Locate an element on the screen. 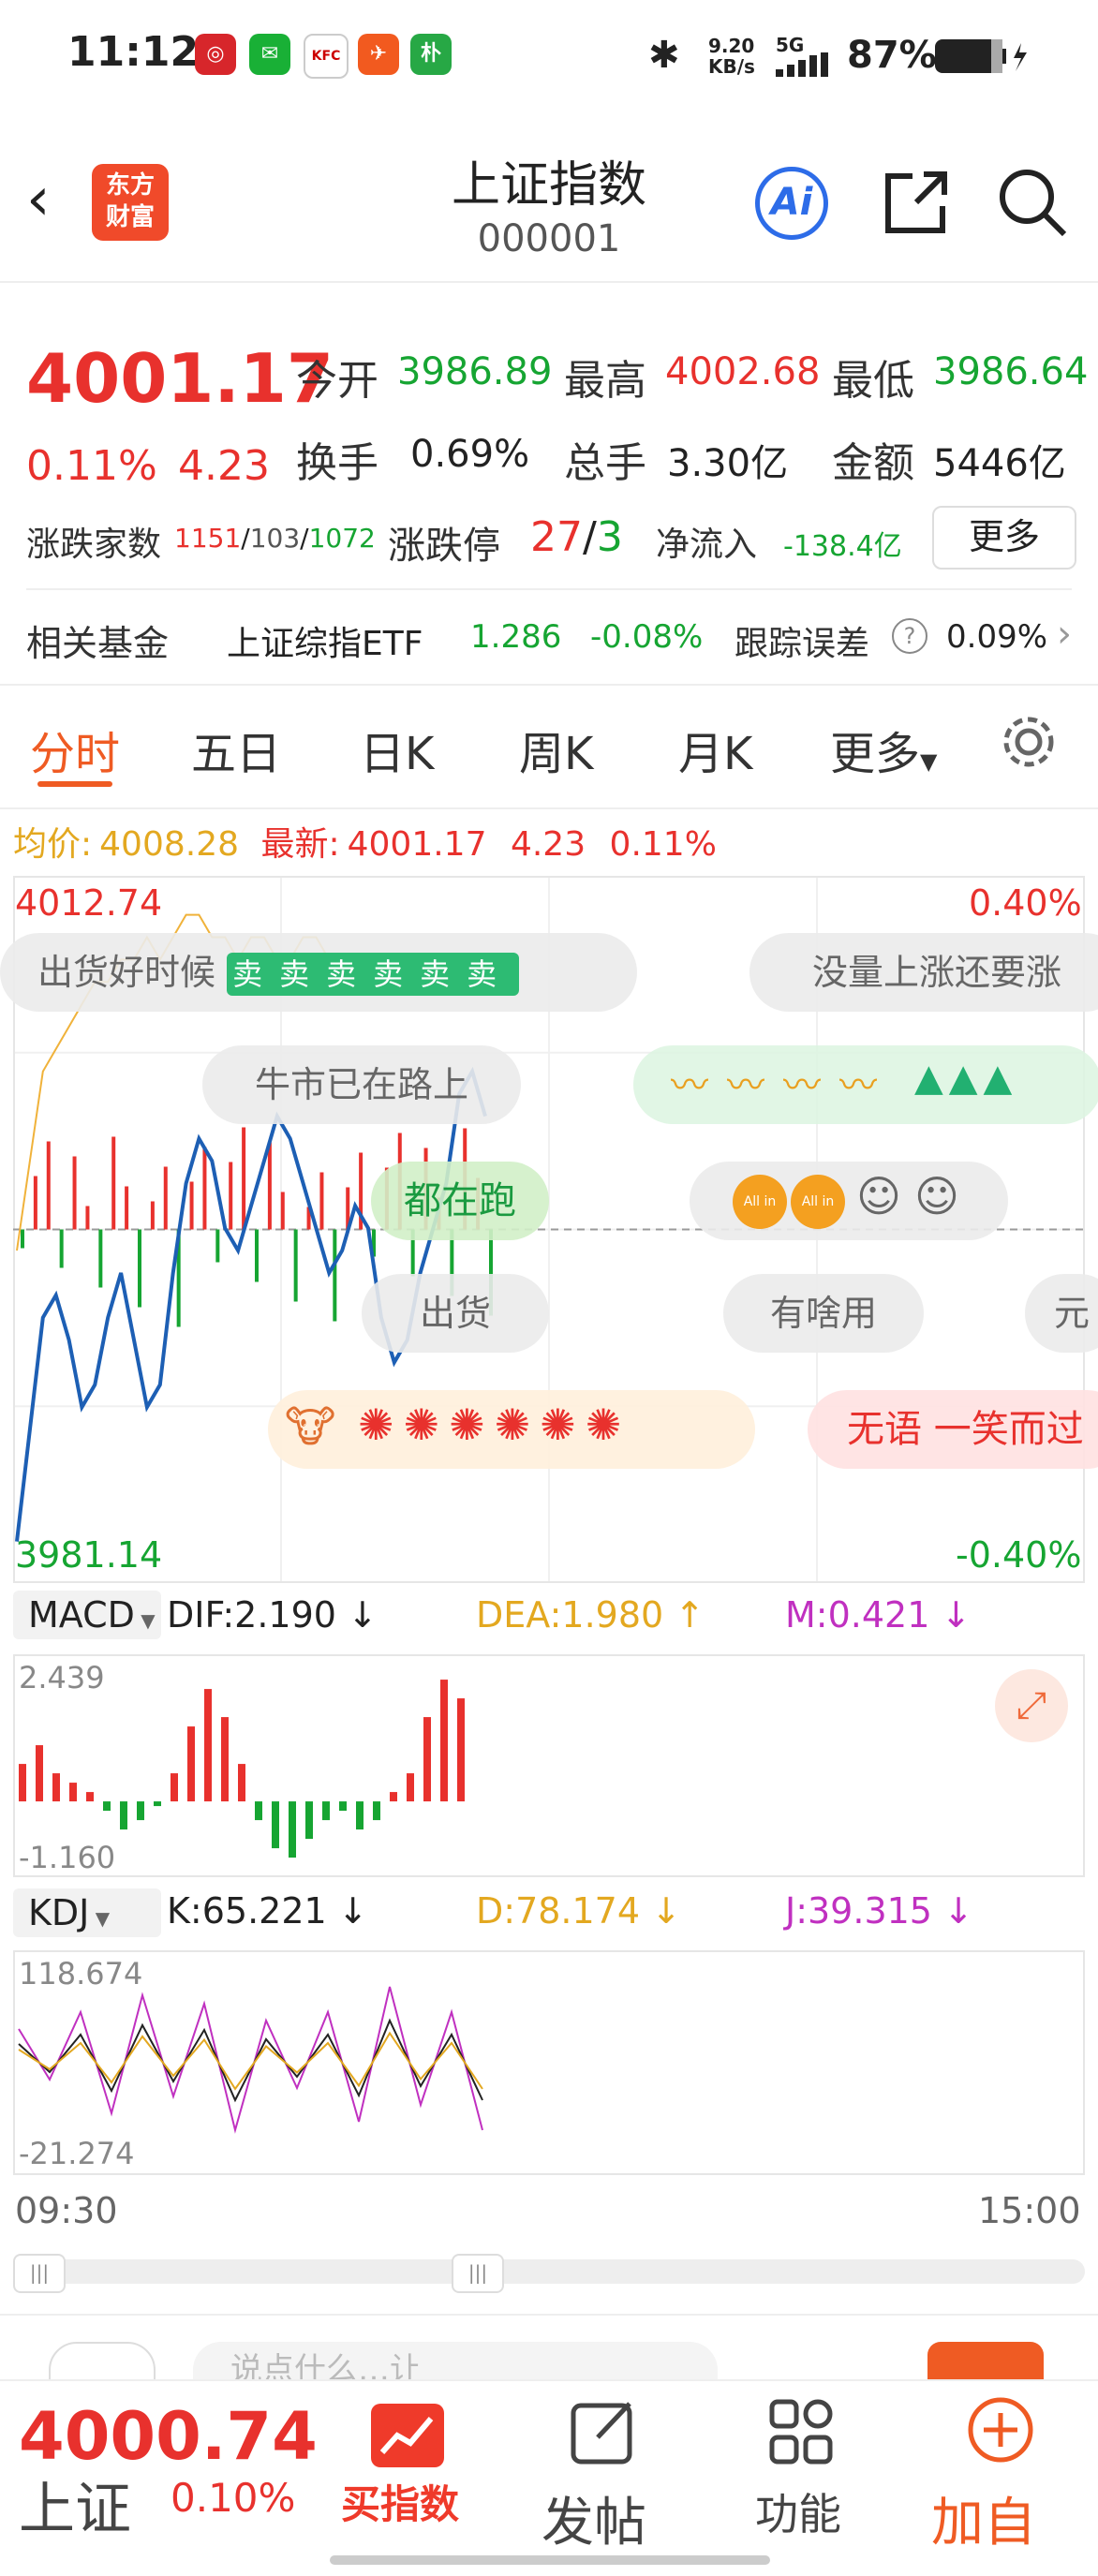  danmaku-bubble: 出货 is located at coordinates (455, 1313).